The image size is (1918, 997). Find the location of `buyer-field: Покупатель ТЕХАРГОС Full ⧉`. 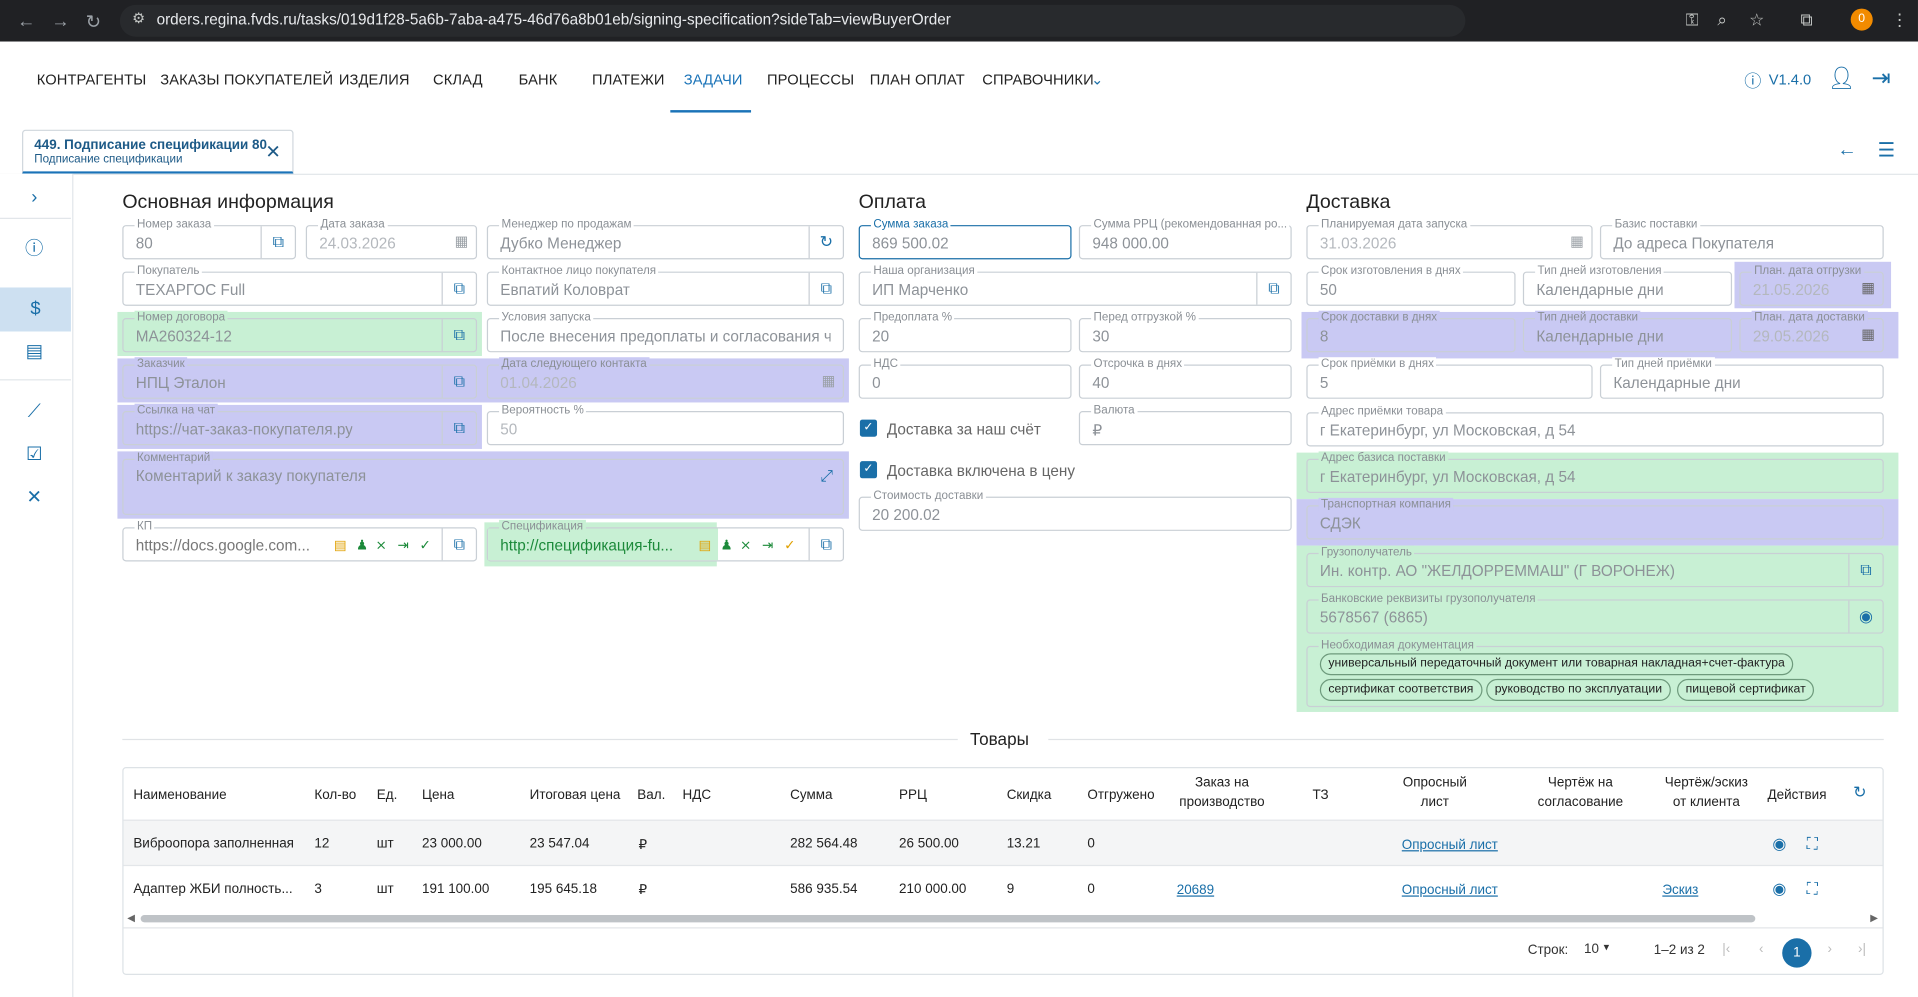

buyer-field: Покупатель ТЕХАРГОС Full ⧉ is located at coordinates (300, 285).